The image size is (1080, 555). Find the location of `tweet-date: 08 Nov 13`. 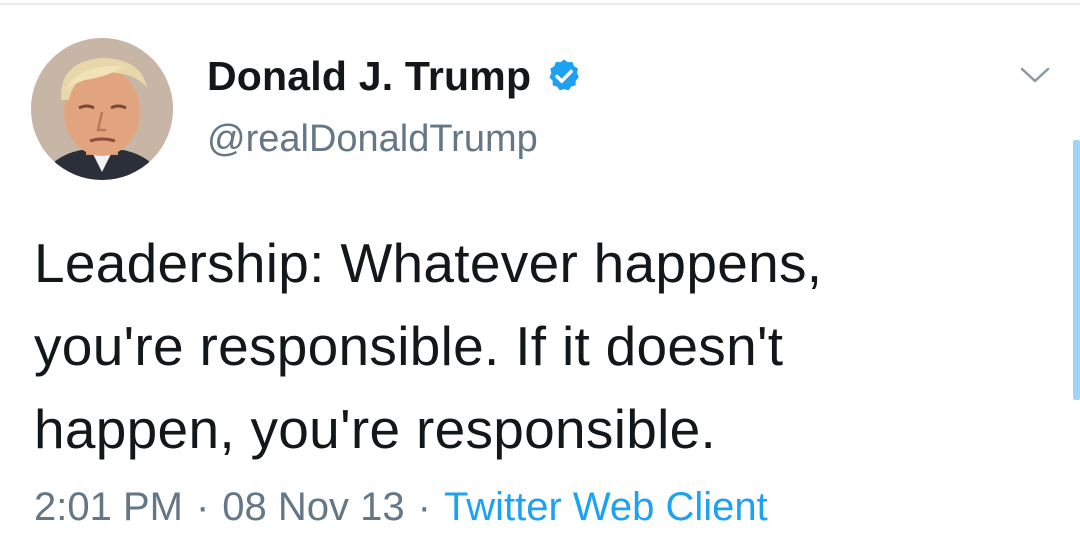

tweet-date: 08 Nov 13 is located at coordinates (313, 507).